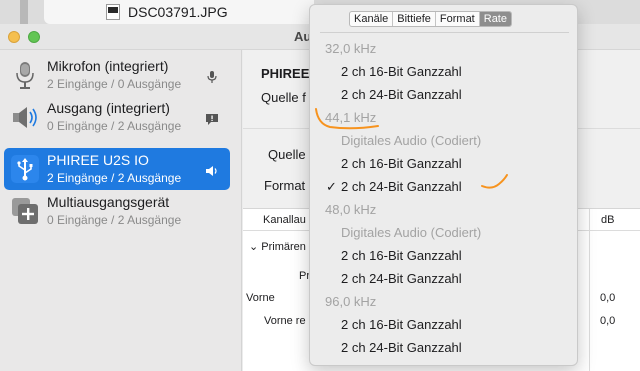 This screenshot has width=640, height=371. Describe the element at coordinates (287, 154) in the screenshot. I see `source-label: Quelle` at that location.